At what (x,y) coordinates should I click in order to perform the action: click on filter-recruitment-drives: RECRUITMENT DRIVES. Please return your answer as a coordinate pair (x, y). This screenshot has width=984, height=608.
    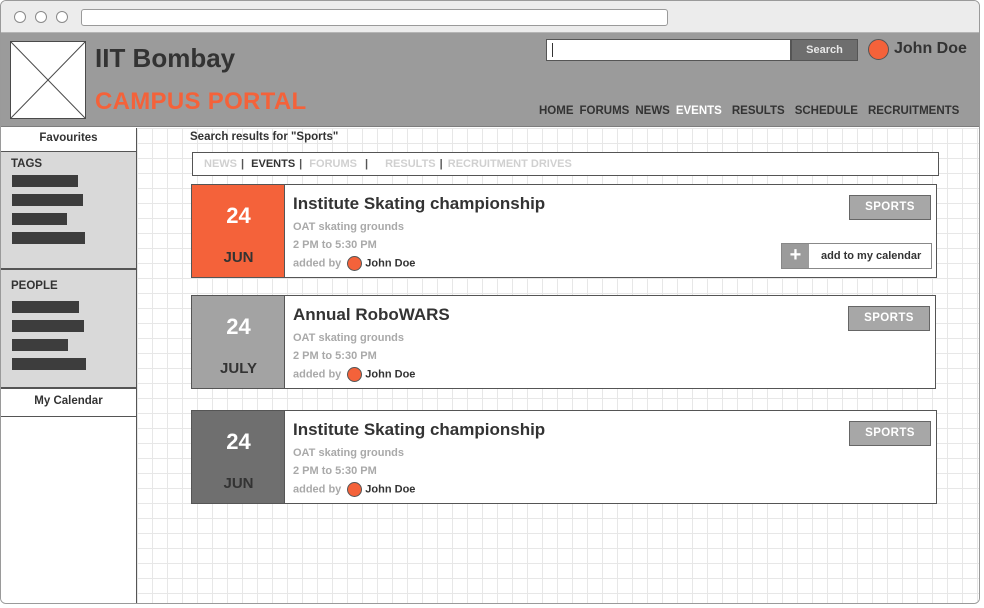
    Looking at the image, I should click on (510, 164).